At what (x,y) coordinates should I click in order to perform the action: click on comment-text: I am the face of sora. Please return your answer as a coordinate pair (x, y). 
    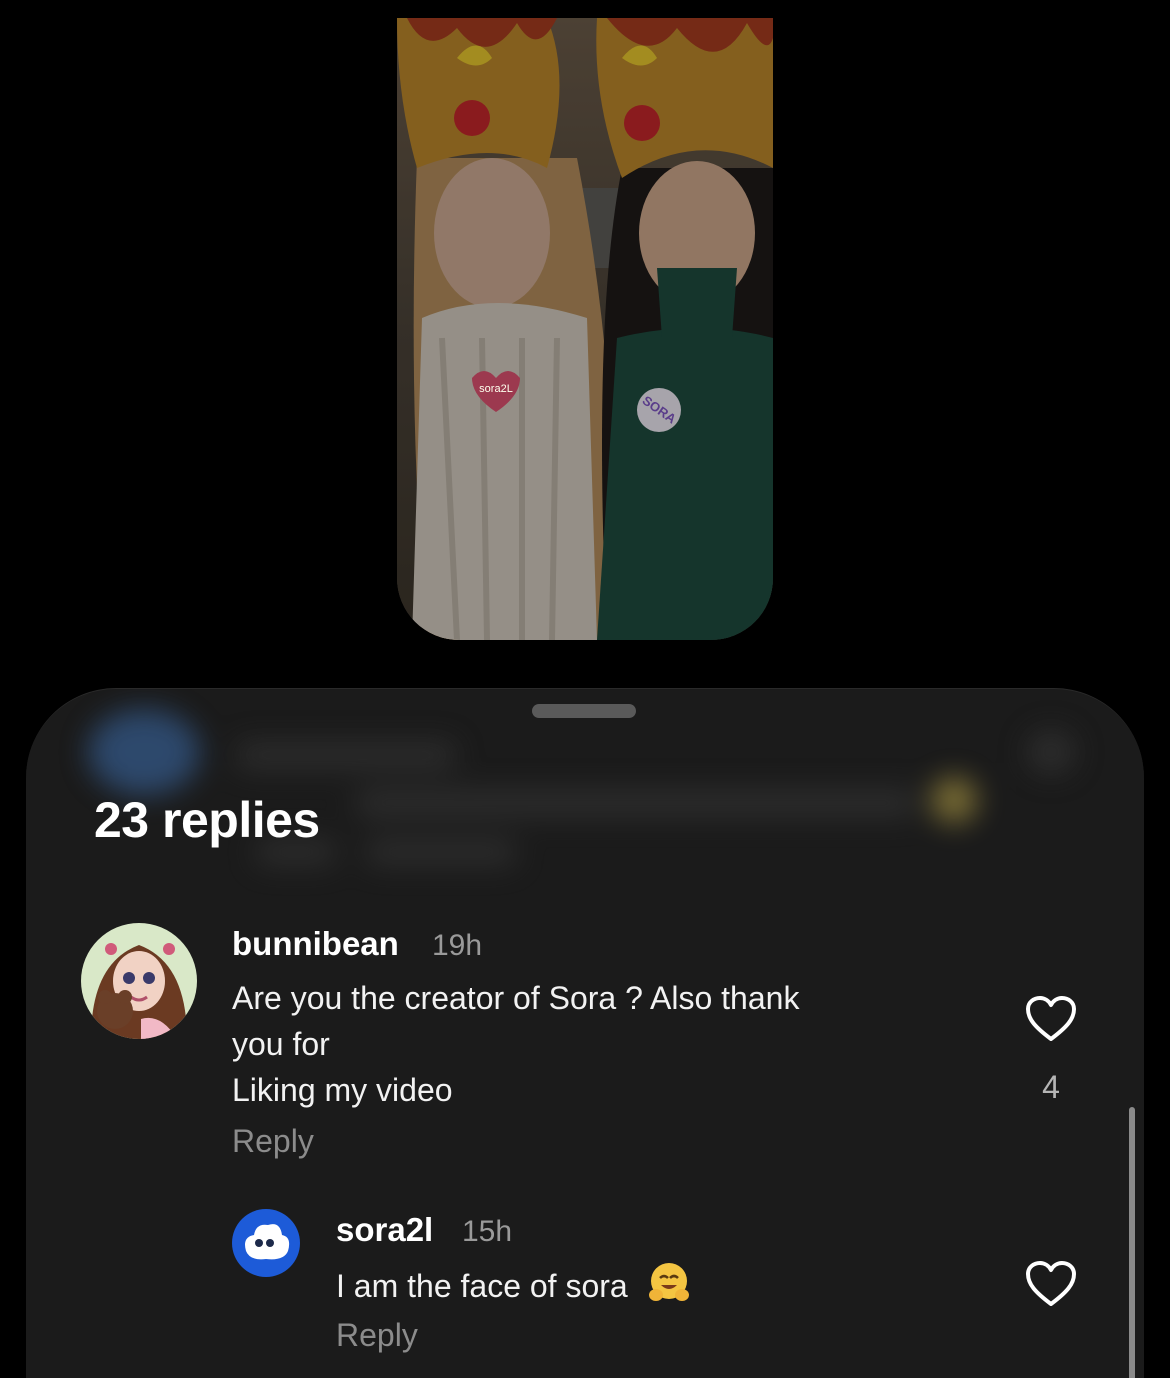
    Looking at the image, I should click on (513, 1289).